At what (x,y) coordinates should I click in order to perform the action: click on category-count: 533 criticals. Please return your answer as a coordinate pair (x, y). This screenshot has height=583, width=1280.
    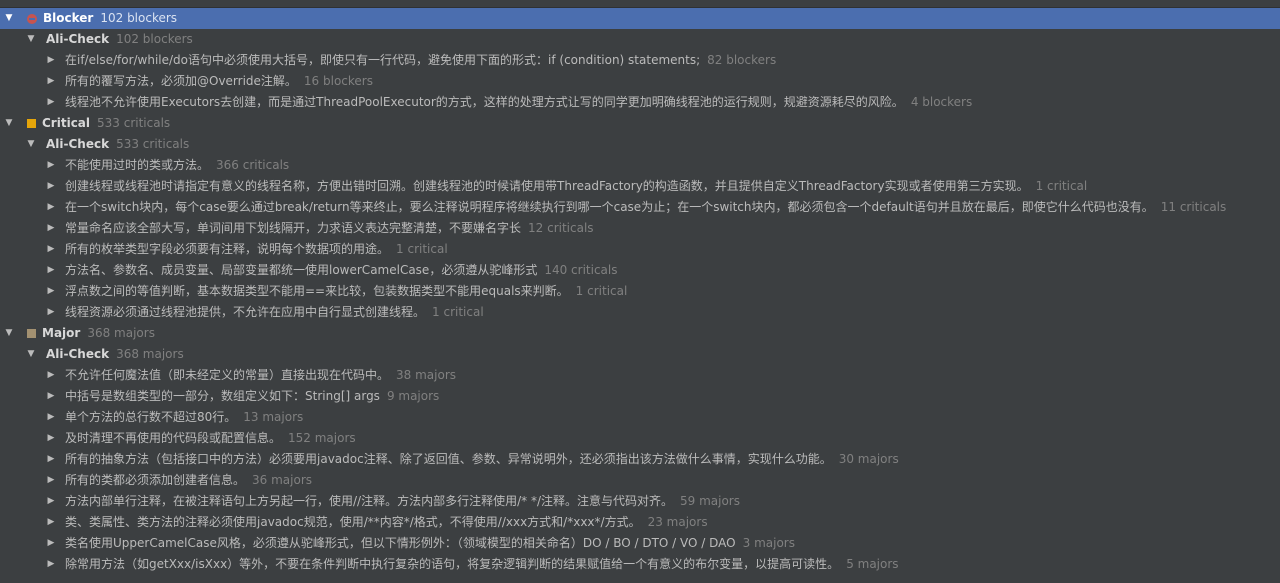
    Looking at the image, I should click on (153, 144).